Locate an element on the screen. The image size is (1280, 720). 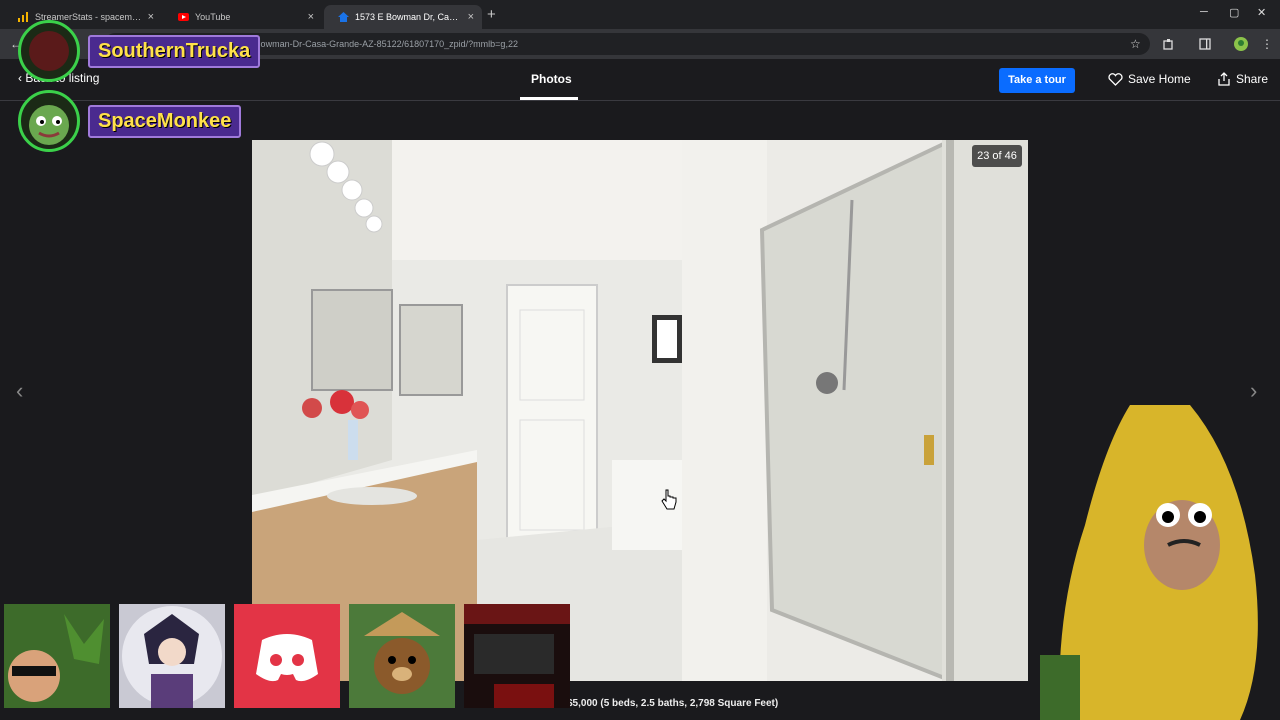
save-label: Save Home is located at coordinates (1159, 79).